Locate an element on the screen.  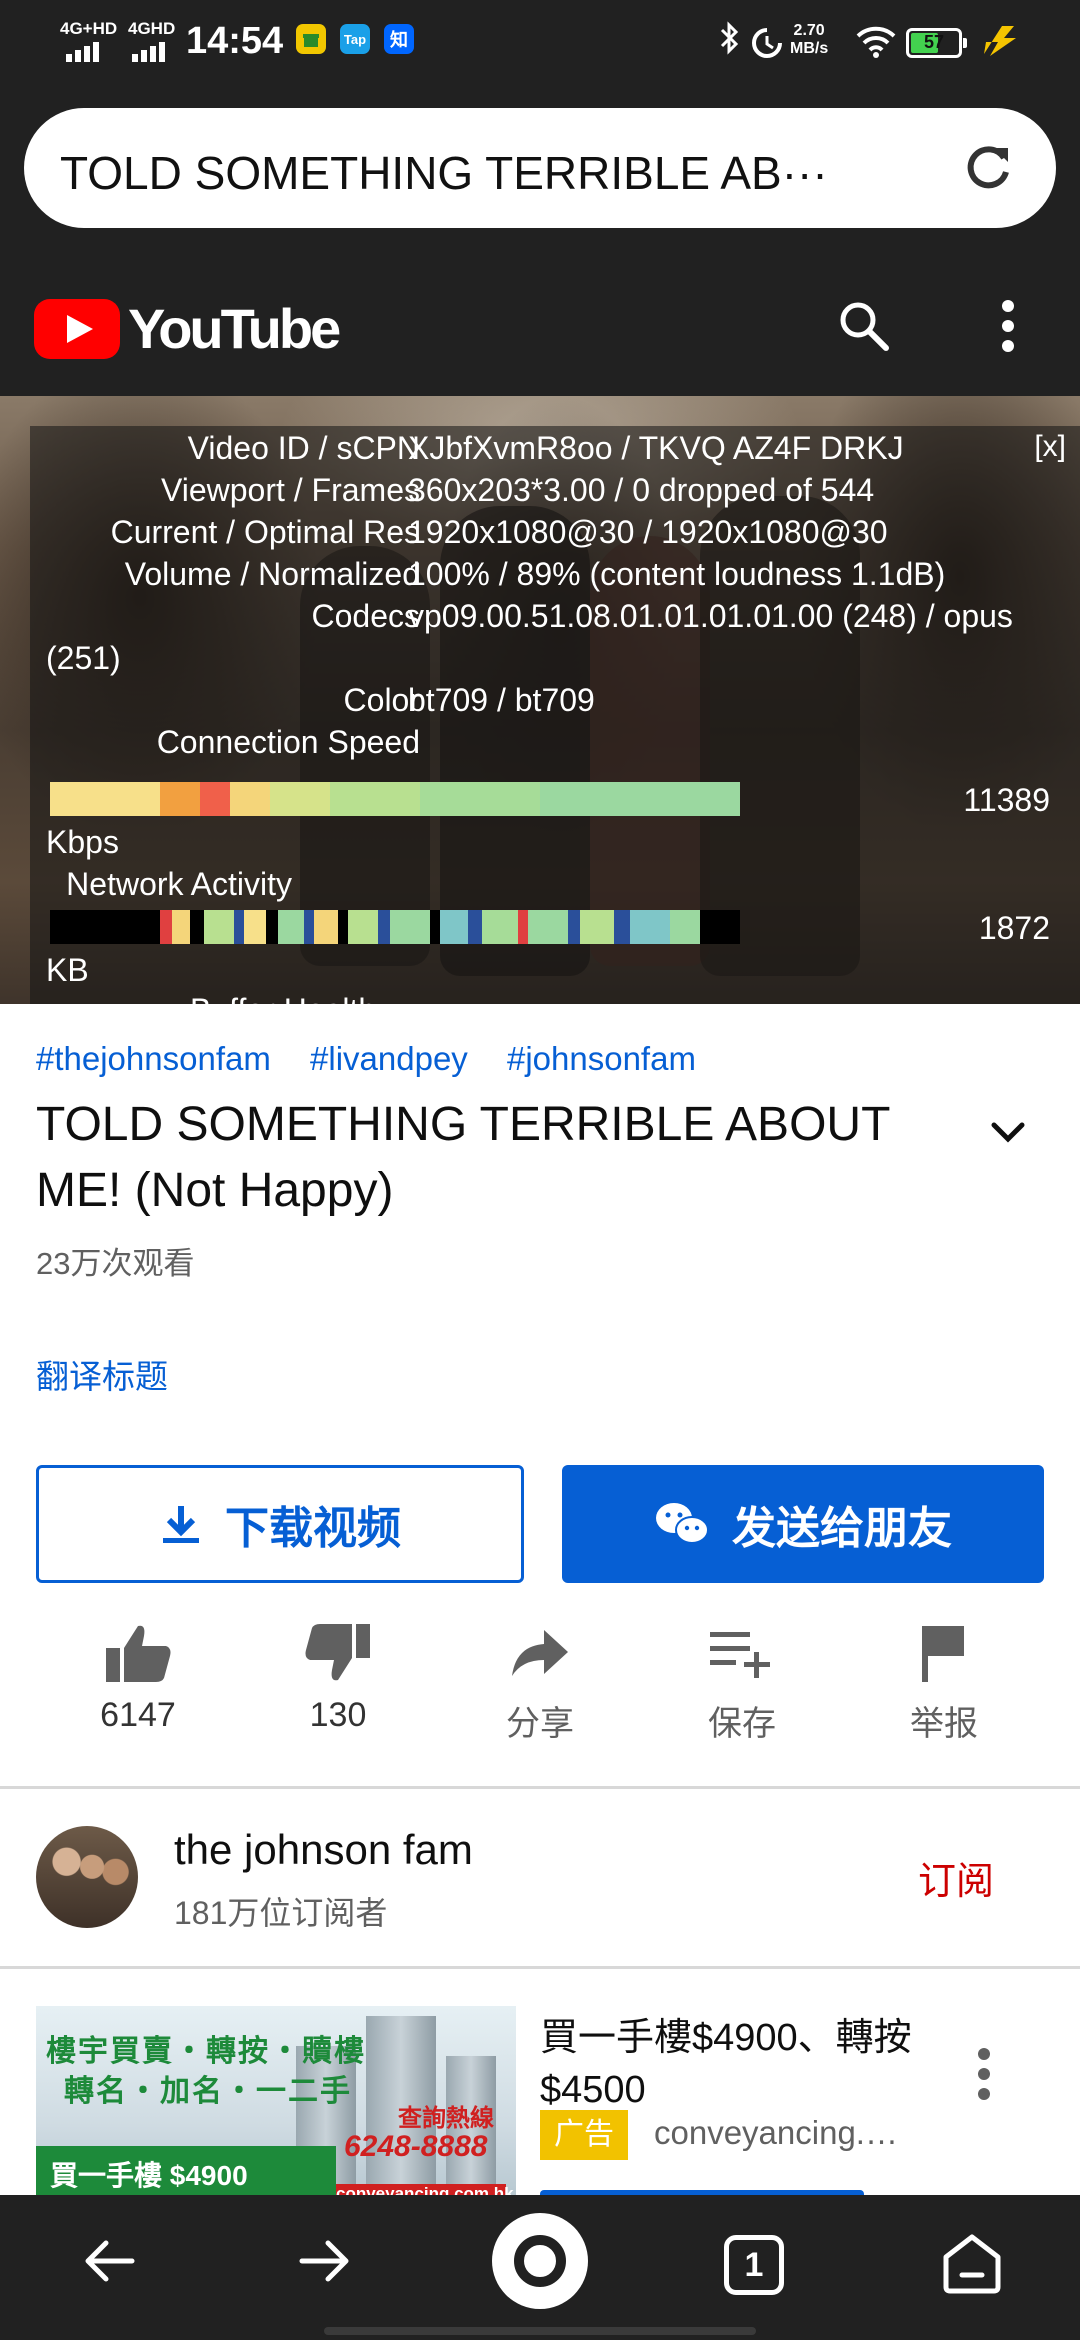
ad-badge: 广告 is located at coordinates (584, 2135).